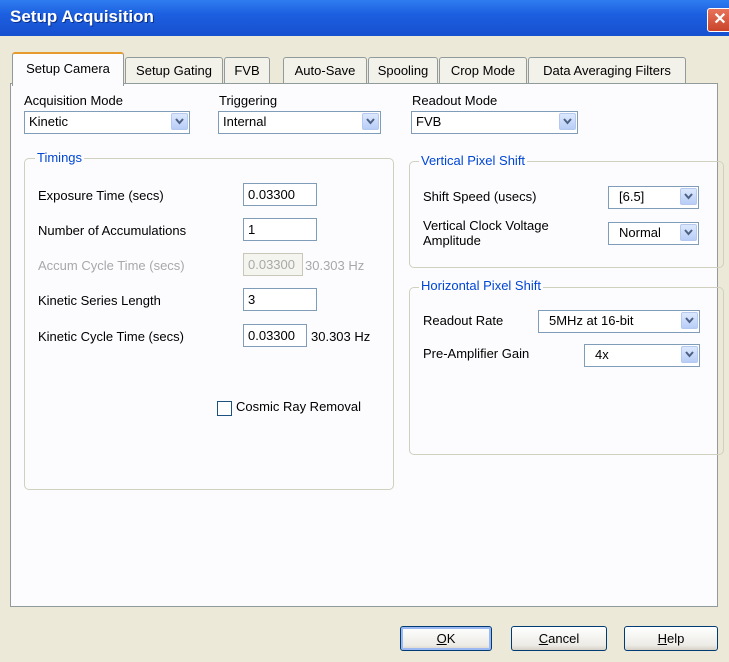 Image resolution: width=729 pixels, height=662 pixels. I want to click on cancel-mnemonic: C, so click(543, 638).